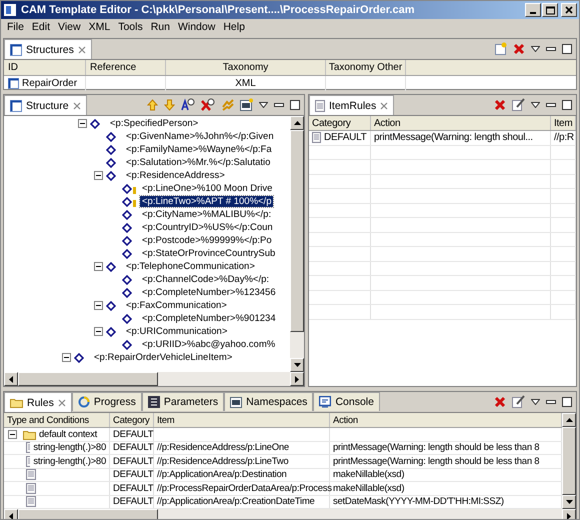 This screenshot has height=520, width=580. What do you see at coordinates (351, 105) in the screenshot?
I see `view-tab: ItemRules` at bounding box center [351, 105].